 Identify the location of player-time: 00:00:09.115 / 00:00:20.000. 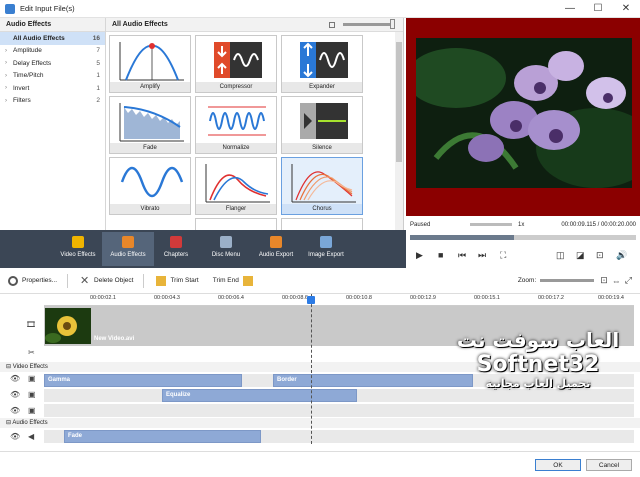
(598, 224).